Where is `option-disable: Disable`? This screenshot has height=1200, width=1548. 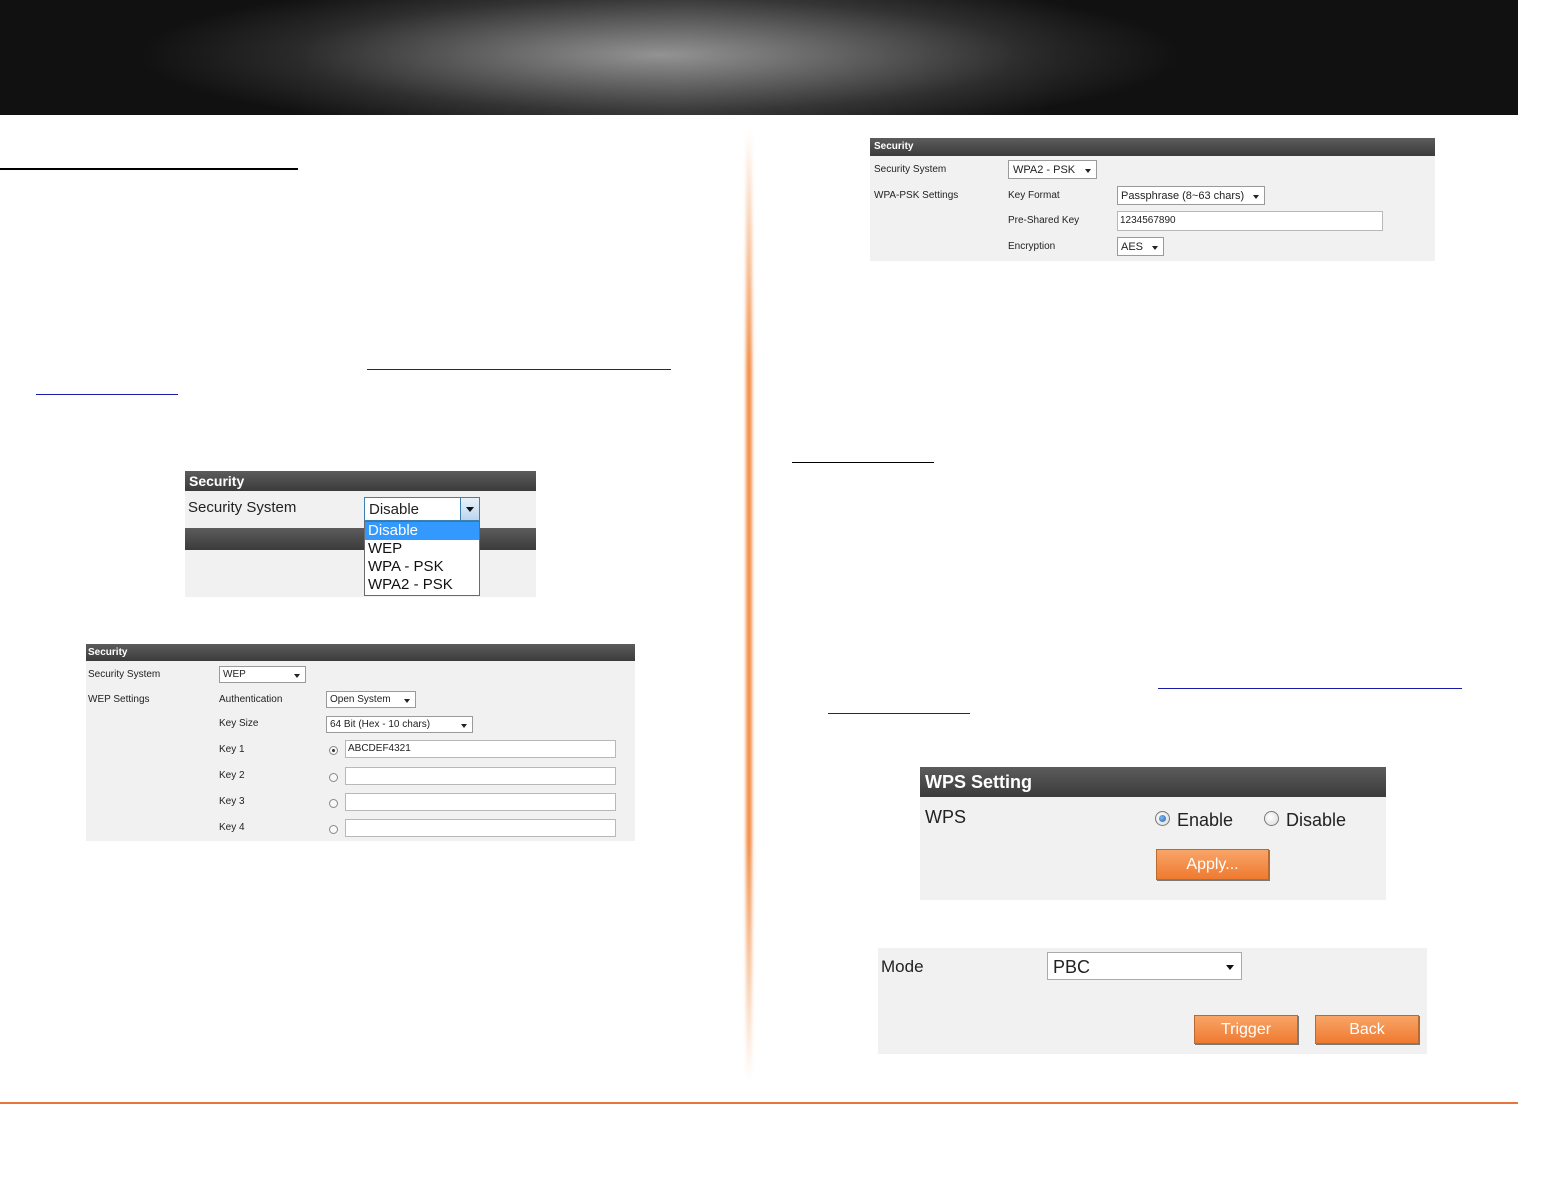
option-disable: Disable is located at coordinates (422, 531).